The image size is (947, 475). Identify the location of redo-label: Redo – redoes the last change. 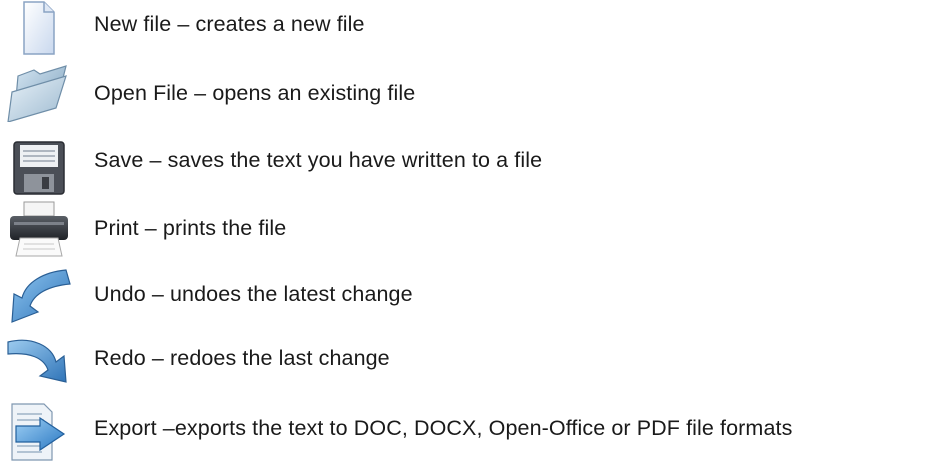
(242, 358).